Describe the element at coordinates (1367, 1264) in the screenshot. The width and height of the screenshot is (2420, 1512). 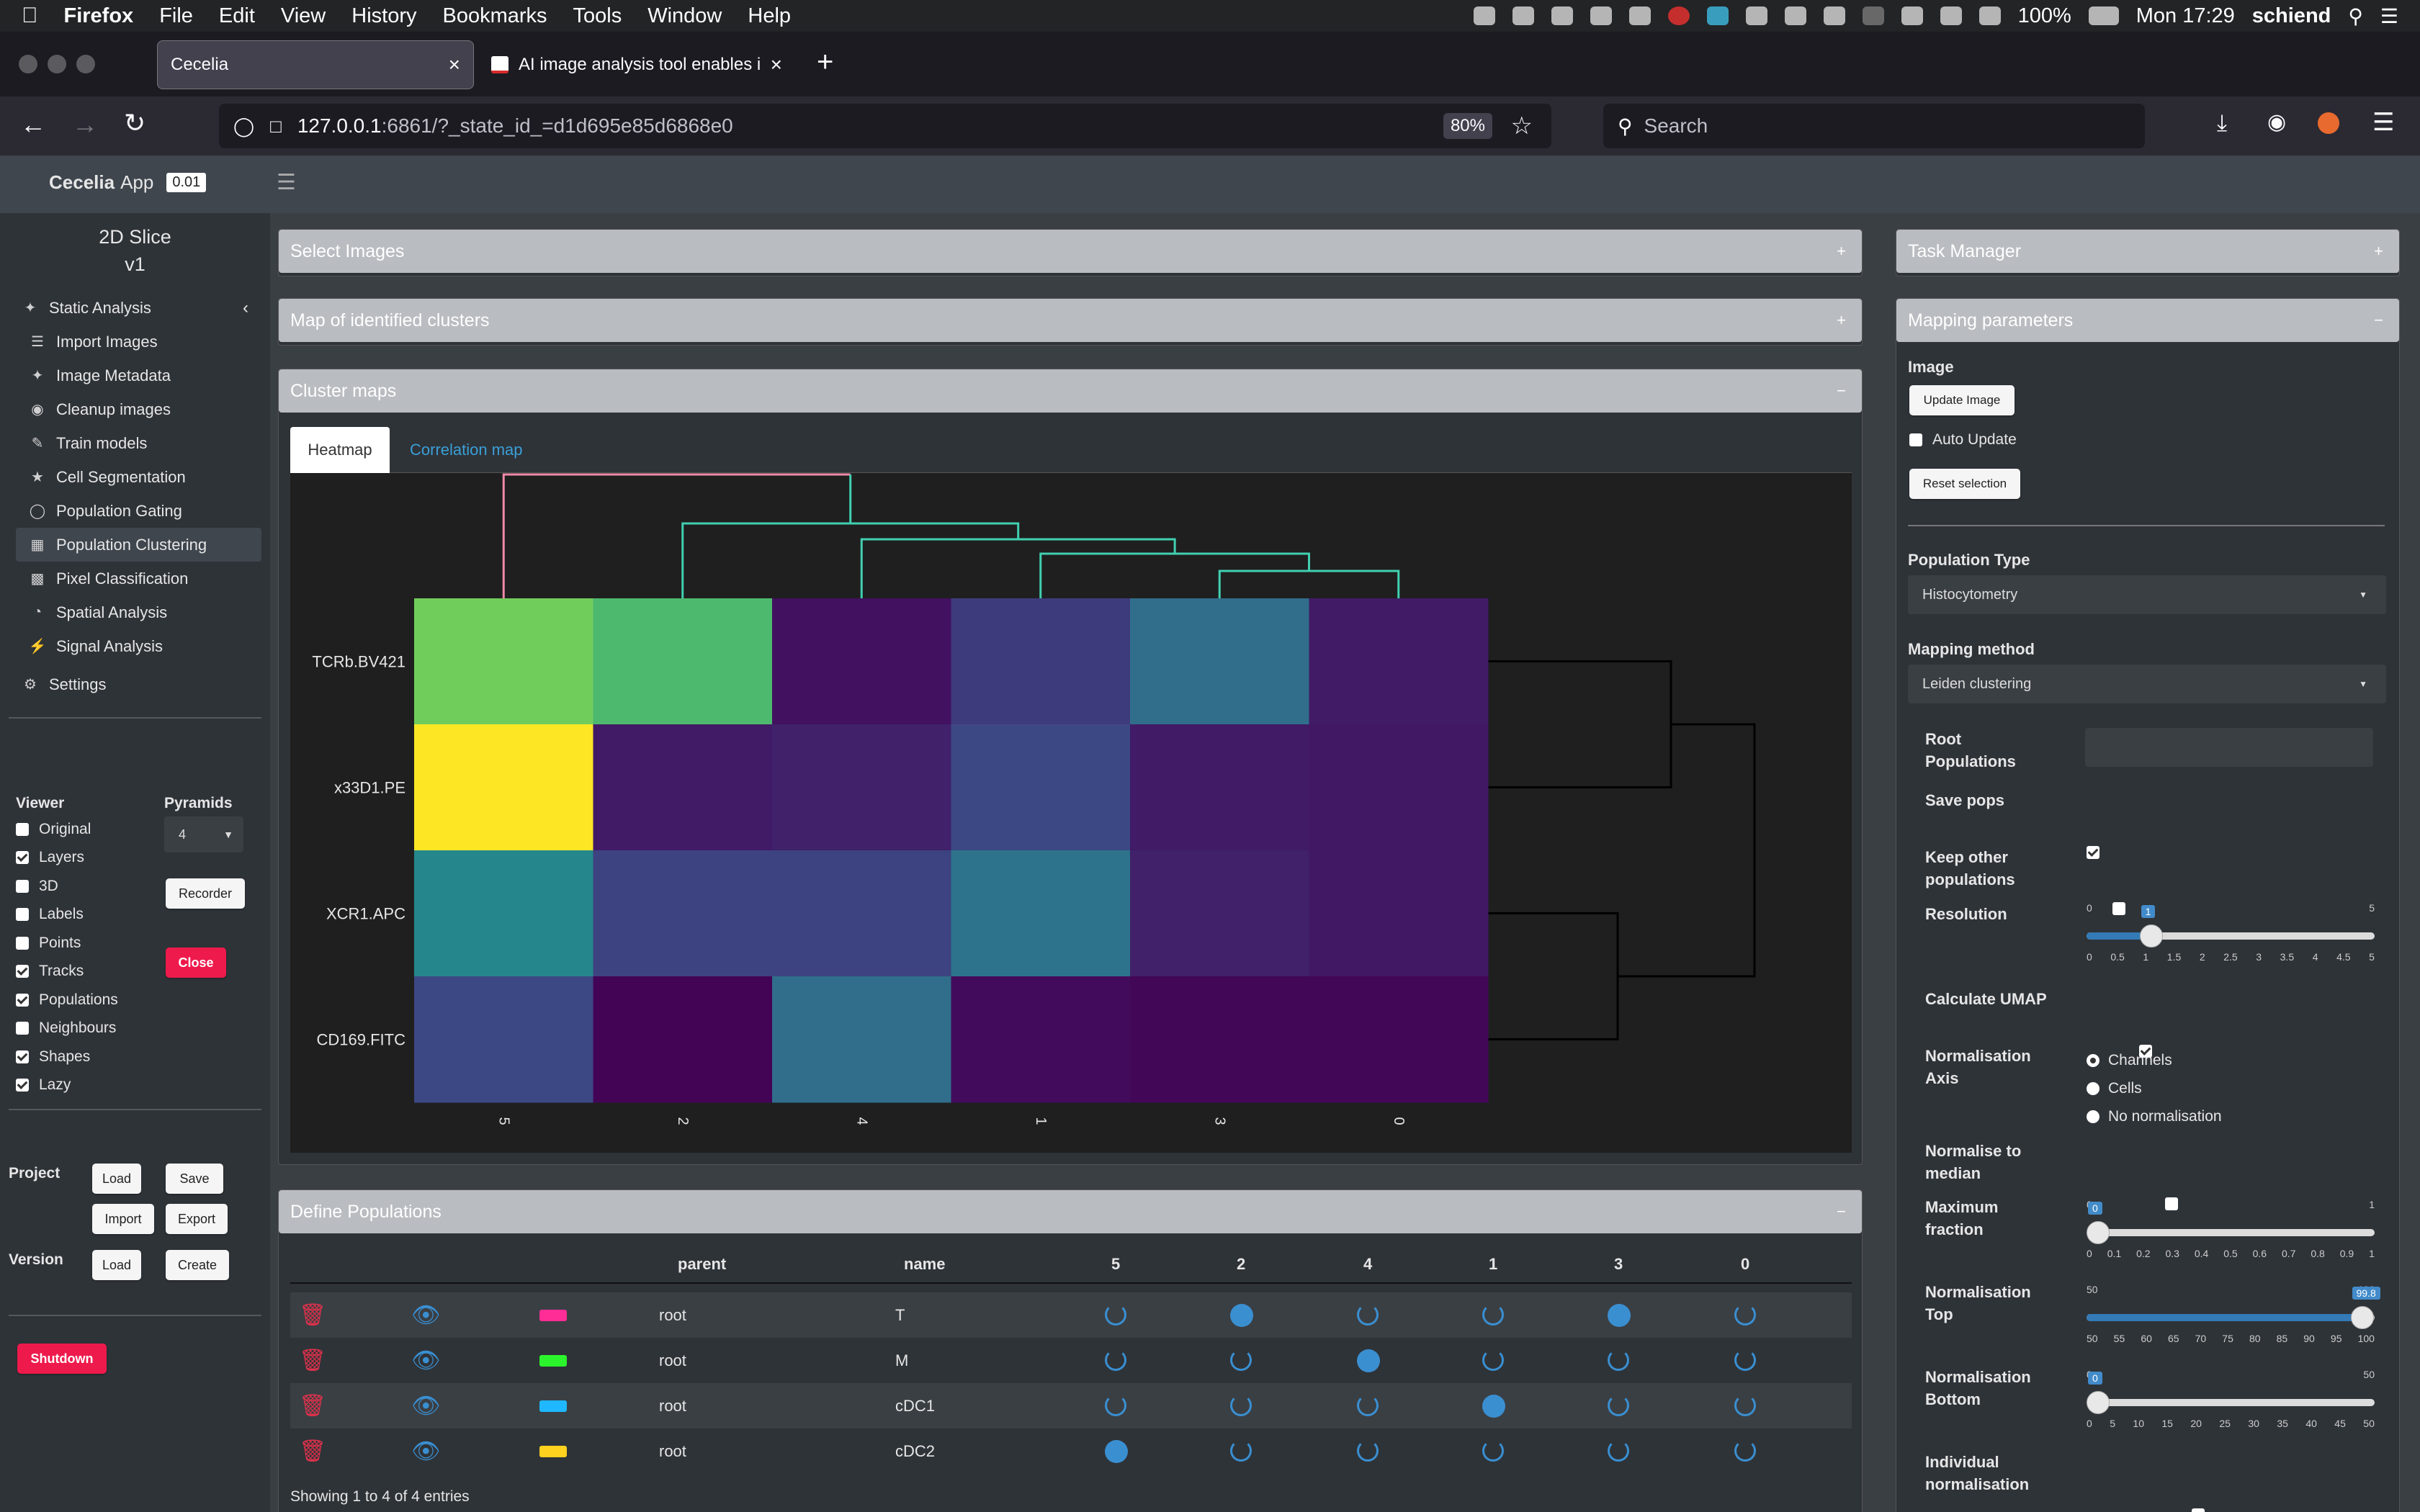
I see `col-cluster-4: 4` at that location.